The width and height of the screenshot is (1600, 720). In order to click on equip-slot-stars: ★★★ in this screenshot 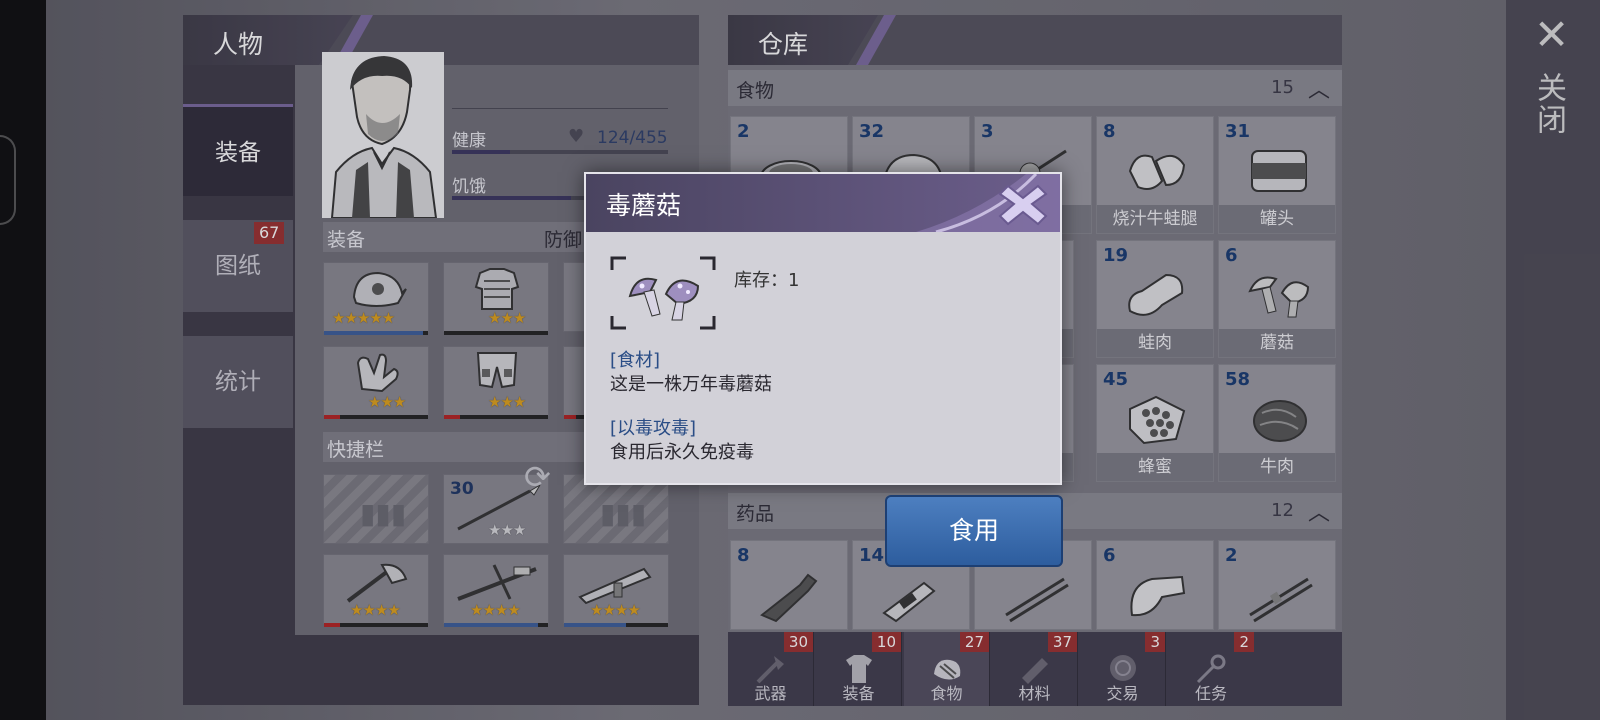, I will do `click(507, 402)`.